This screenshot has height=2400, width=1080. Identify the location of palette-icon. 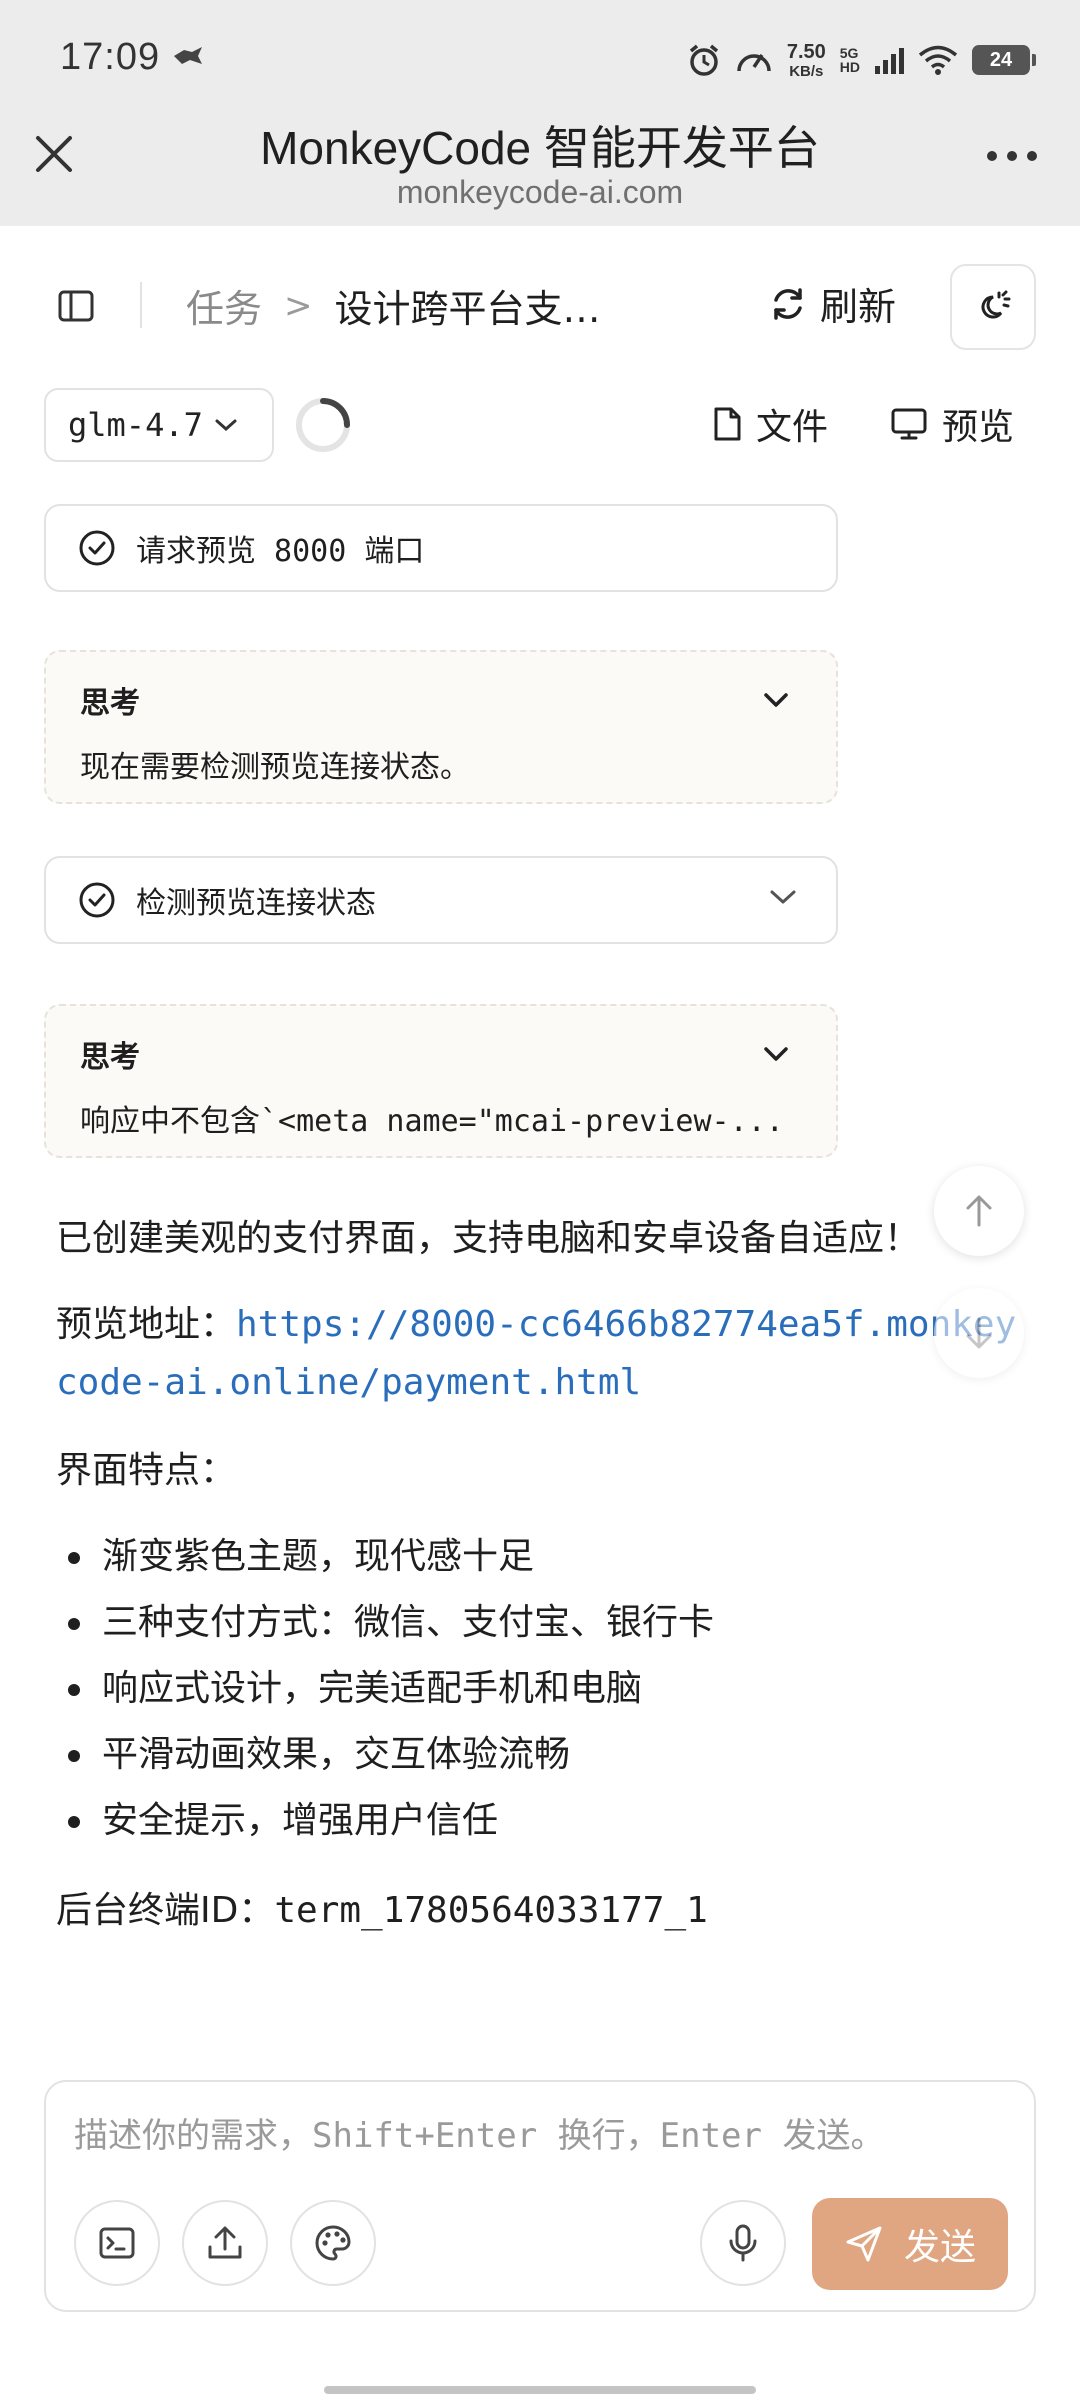
(333, 2243).